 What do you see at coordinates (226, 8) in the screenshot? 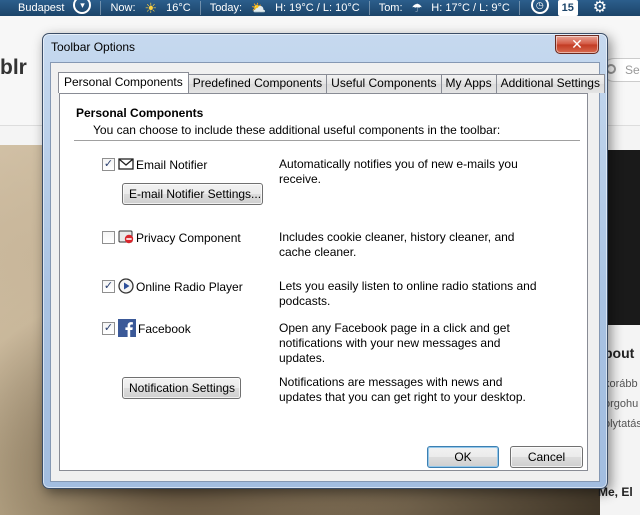
I see `weather-today-label: Today:` at bounding box center [226, 8].